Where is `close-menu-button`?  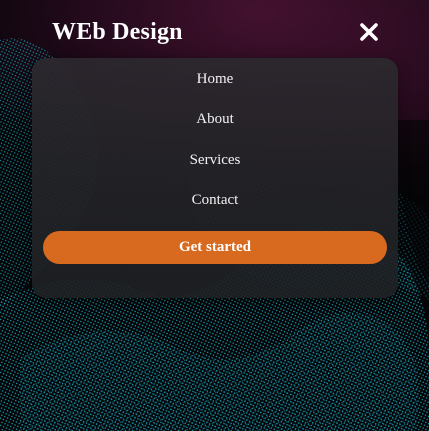 close-menu-button is located at coordinates (369, 32).